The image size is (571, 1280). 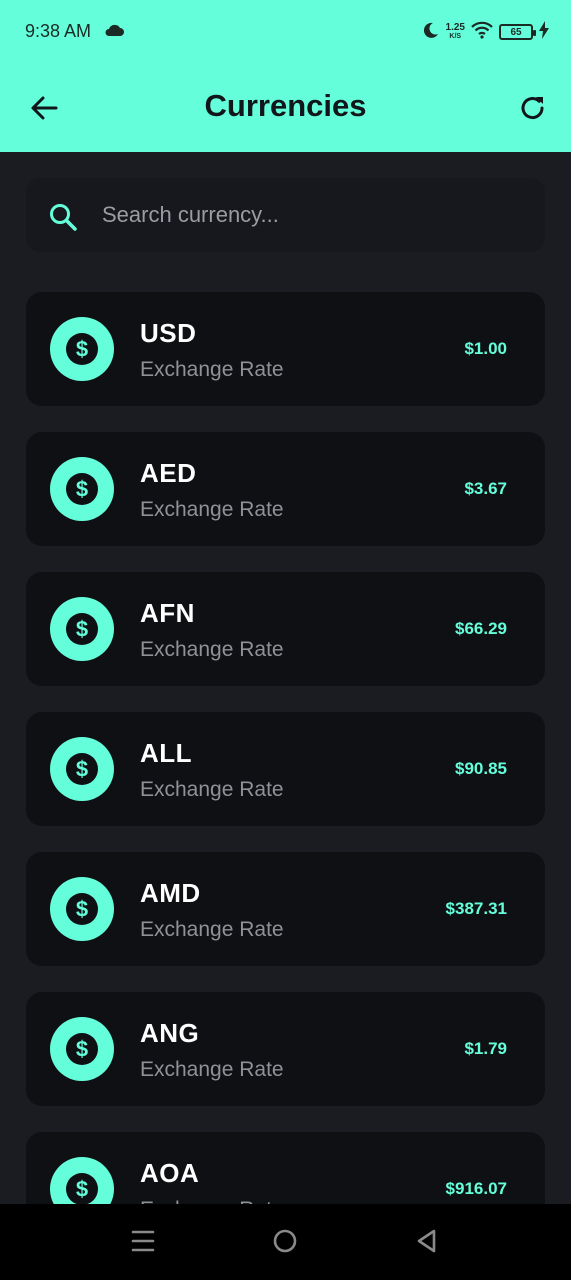 What do you see at coordinates (476, 908) in the screenshot?
I see `currency-rate: $387.31` at bounding box center [476, 908].